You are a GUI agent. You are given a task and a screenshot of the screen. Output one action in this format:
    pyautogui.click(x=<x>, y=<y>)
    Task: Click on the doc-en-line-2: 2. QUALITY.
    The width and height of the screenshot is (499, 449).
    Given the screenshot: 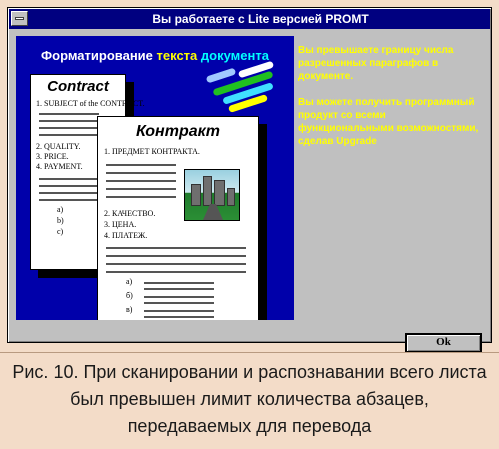 What is the action you would take?
    pyautogui.click(x=58, y=146)
    